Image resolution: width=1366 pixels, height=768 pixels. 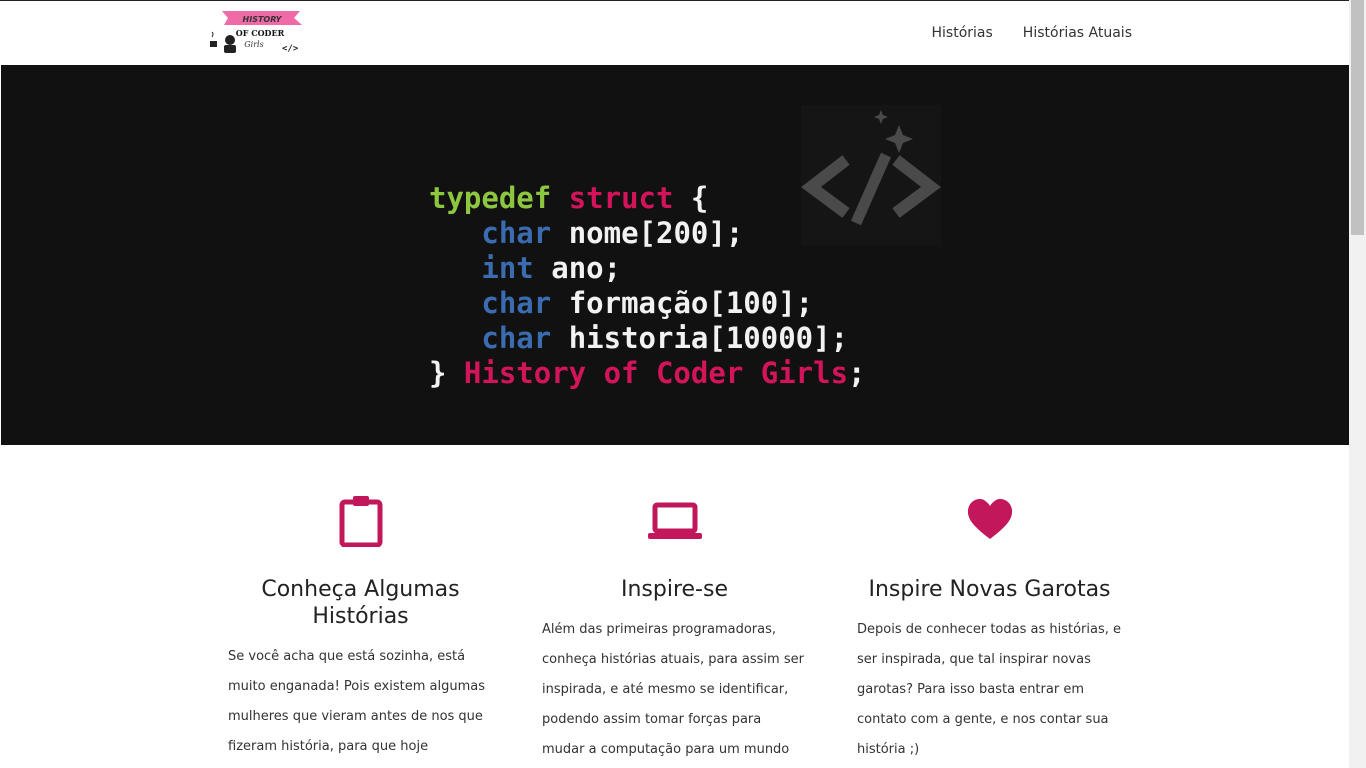 I want to click on code-text: }, so click(x=446, y=373).